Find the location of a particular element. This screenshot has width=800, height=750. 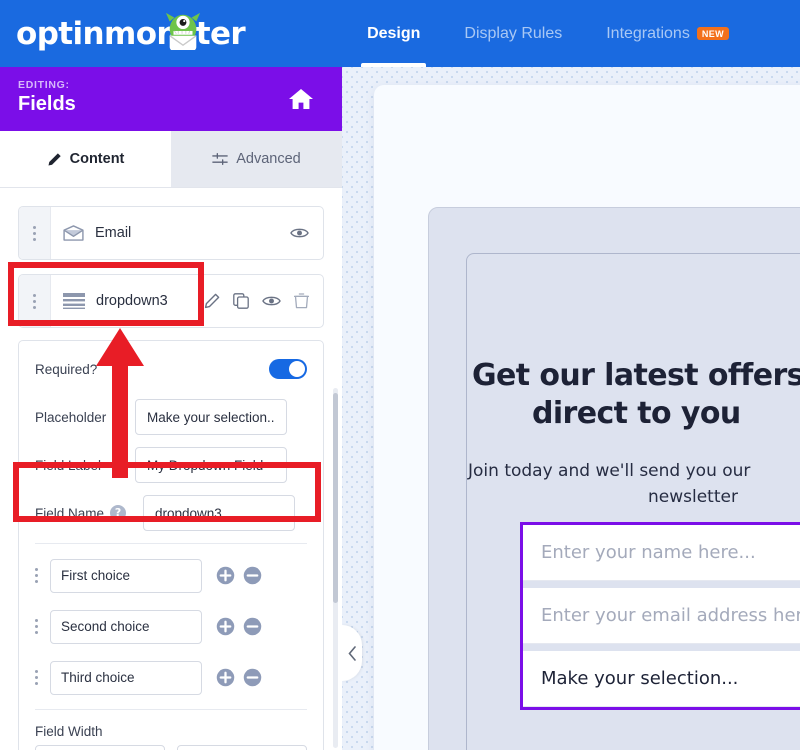

envelope-icon is located at coordinates (73, 233).